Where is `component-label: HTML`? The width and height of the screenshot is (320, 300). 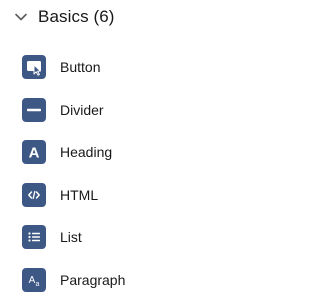 component-label: HTML is located at coordinates (79, 194).